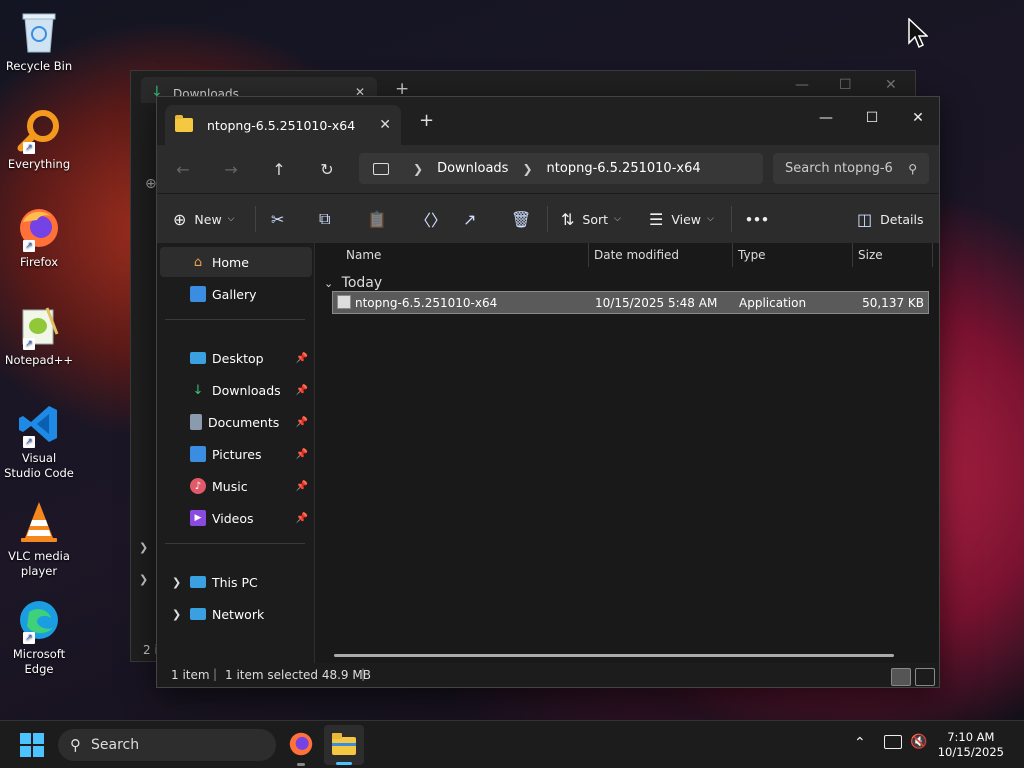  I want to click on file-explorer-taskbar-button, so click(344, 745).